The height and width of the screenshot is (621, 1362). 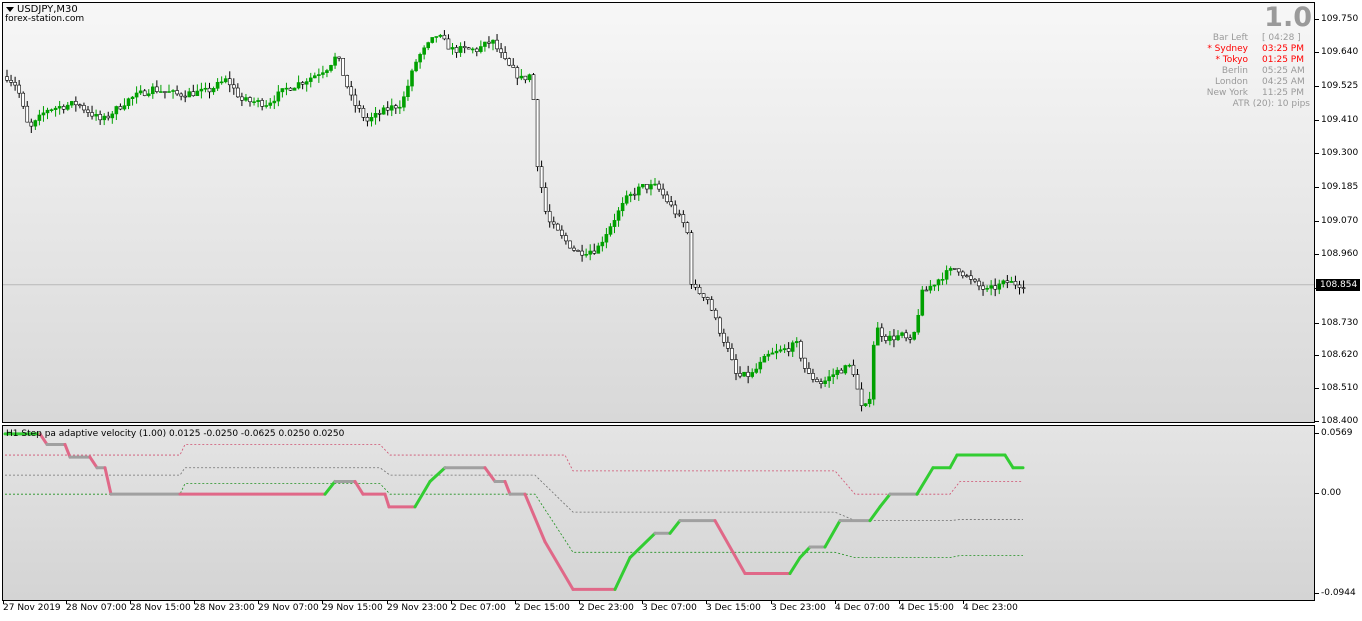 What do you see at coordinates (10, 9) in the screenshot?
I see `dropdown-triangle-icon` at bounding box center [10, 9].